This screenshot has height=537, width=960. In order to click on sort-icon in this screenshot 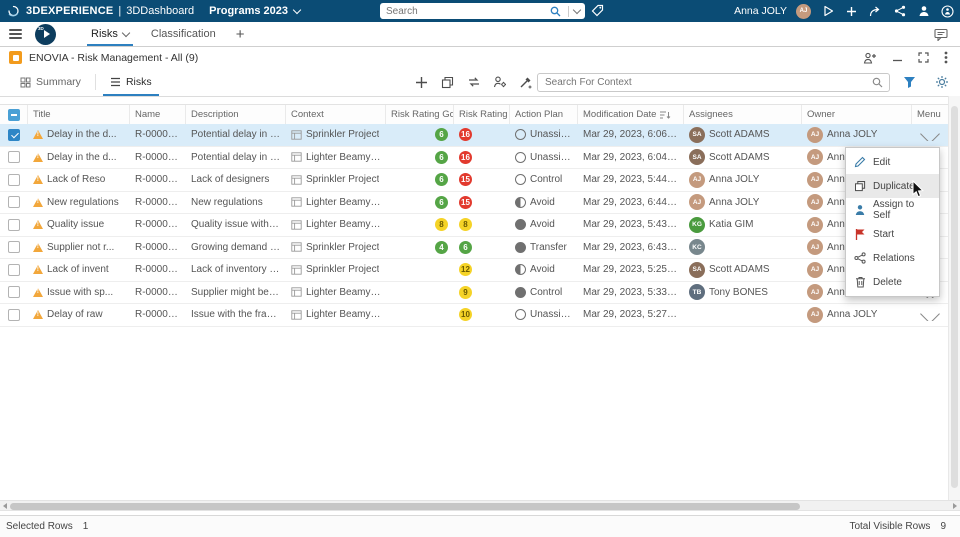, I will do `click(665, 115)`.